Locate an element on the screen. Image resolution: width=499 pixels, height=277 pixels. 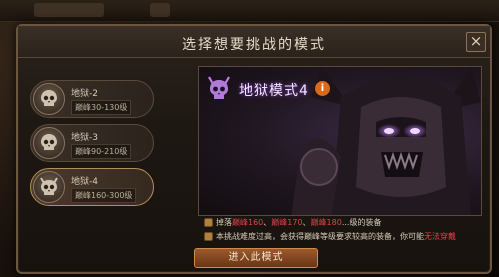
demon-skull-icon is located at coordinates (219, 87).